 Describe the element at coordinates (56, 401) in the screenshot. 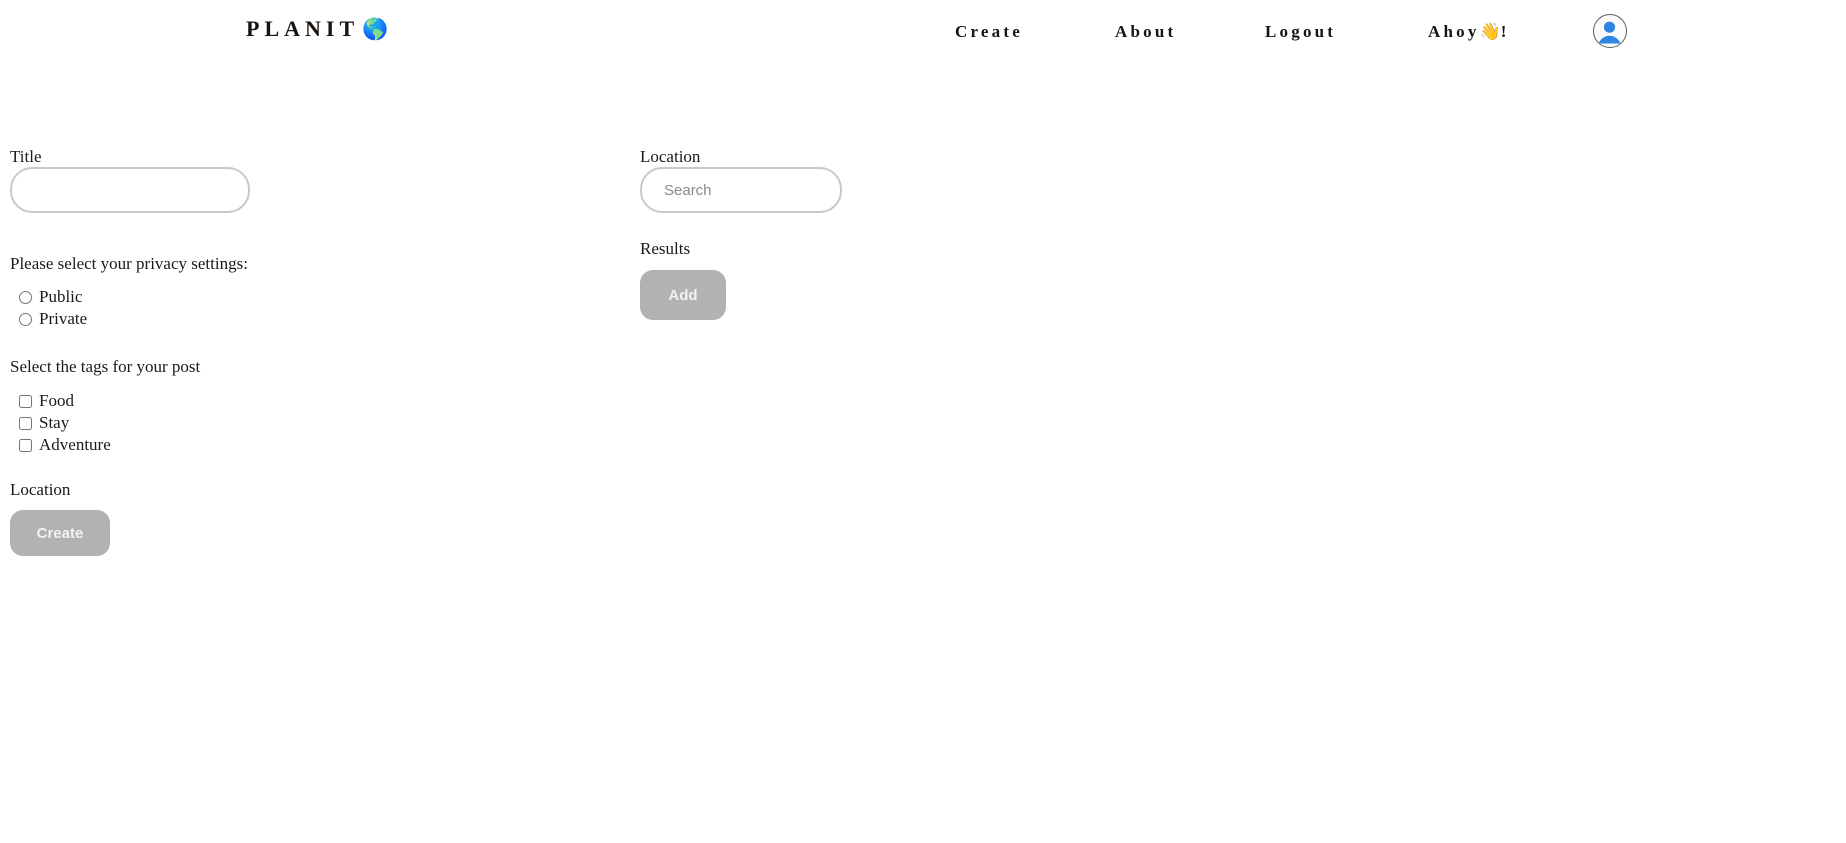

I see `tag-option-food-label: Food` at that location.